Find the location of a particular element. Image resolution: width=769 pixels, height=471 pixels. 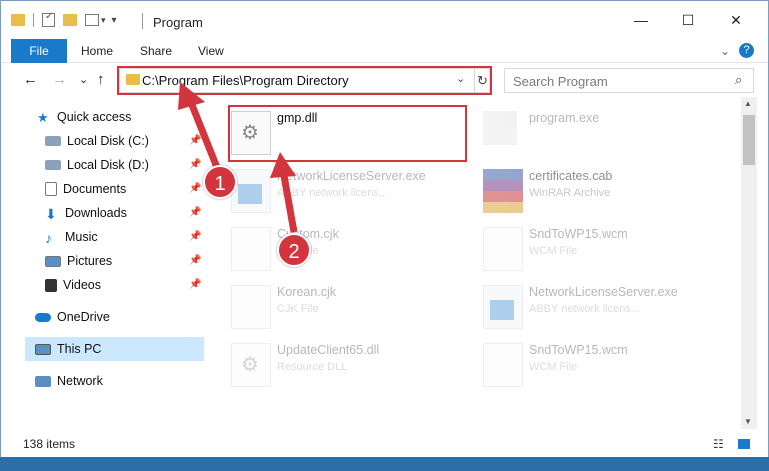

step-1-badge: 1 is located at coordinates (220, 182).